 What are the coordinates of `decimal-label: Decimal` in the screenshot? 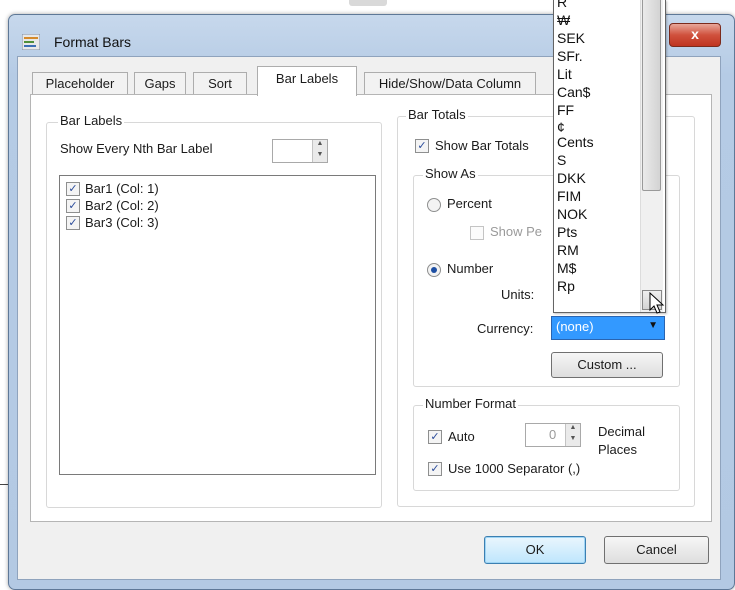 It's located at (621, 431).